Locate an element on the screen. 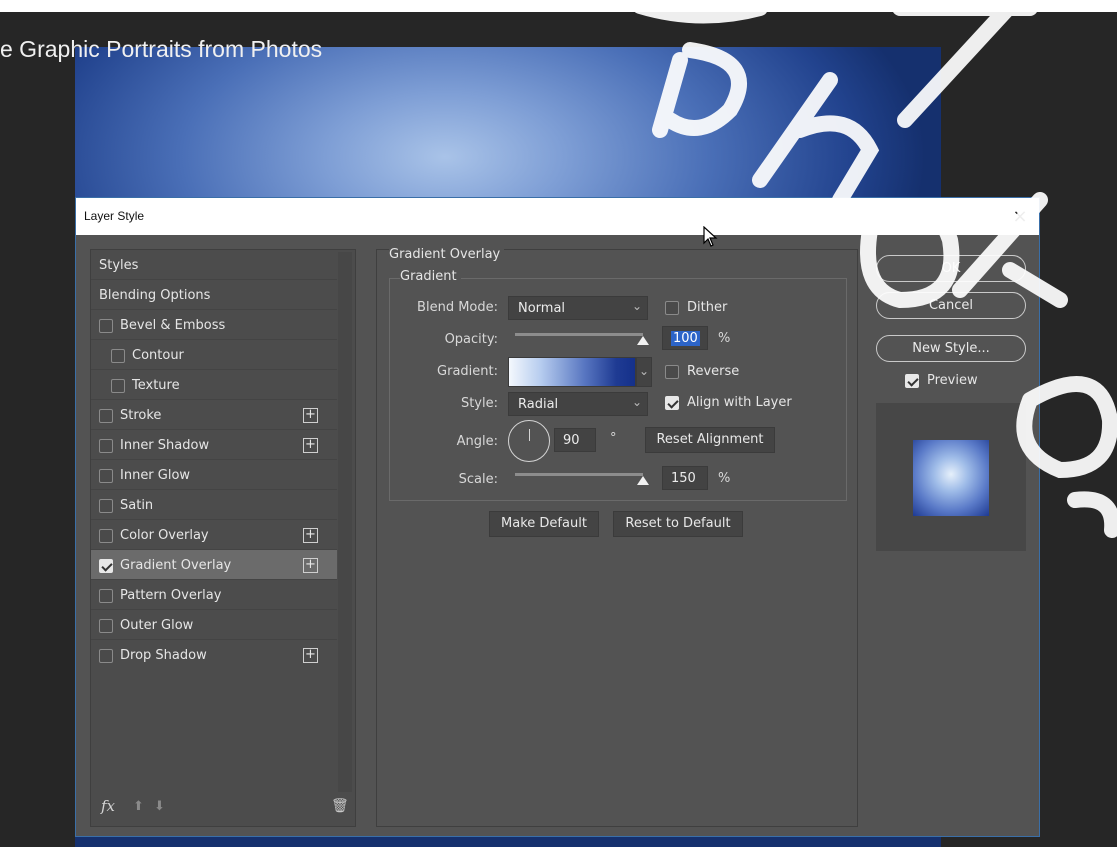  cancel-button: Cancel is located at coordinates (951, 305).